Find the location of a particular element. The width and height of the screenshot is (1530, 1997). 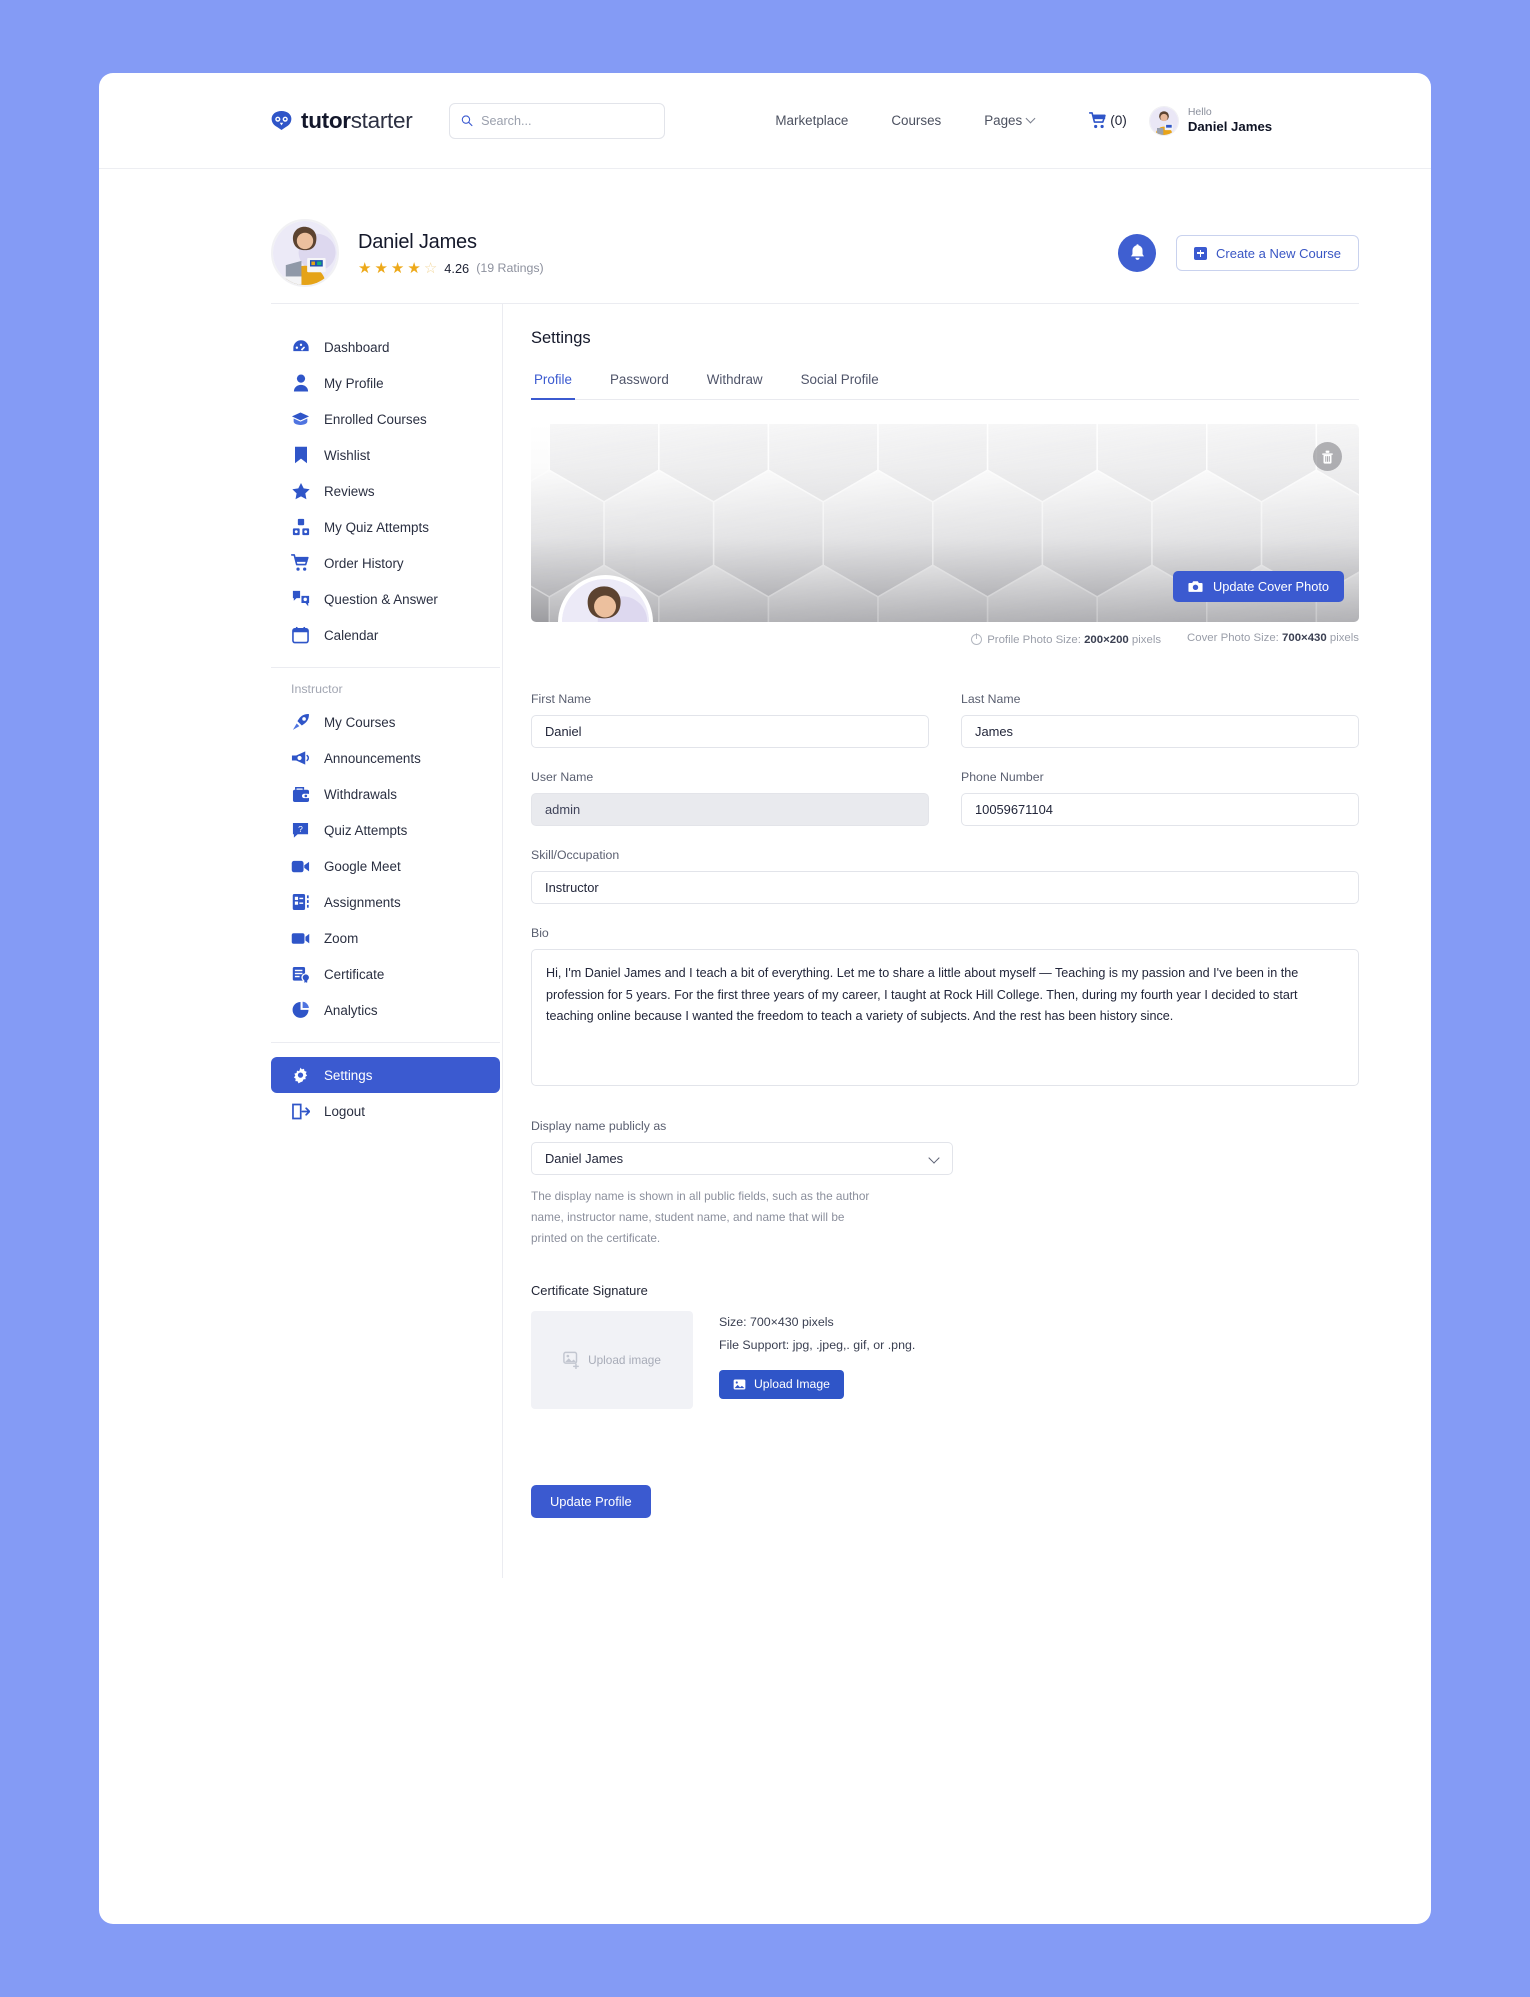

sidebar-item-reviews: Reviews is located at coordinates (385, 491).